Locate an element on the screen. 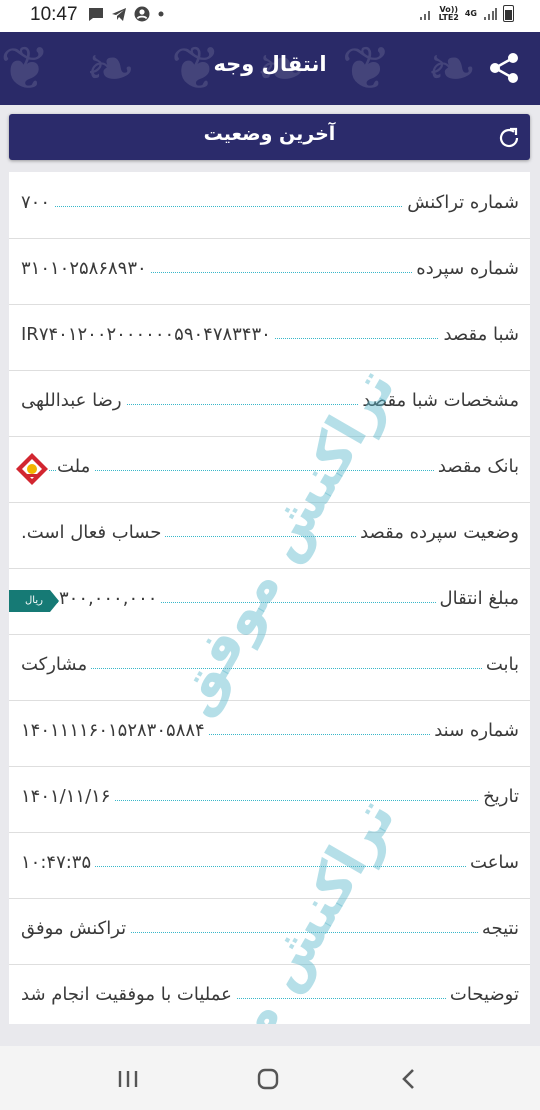  detail-row-document-number: شماره سند ۱۴۰۱۱۱۱۶۰۱۵۲۸۳۰۵۸۸۴ is located at coordinates (269, 733).